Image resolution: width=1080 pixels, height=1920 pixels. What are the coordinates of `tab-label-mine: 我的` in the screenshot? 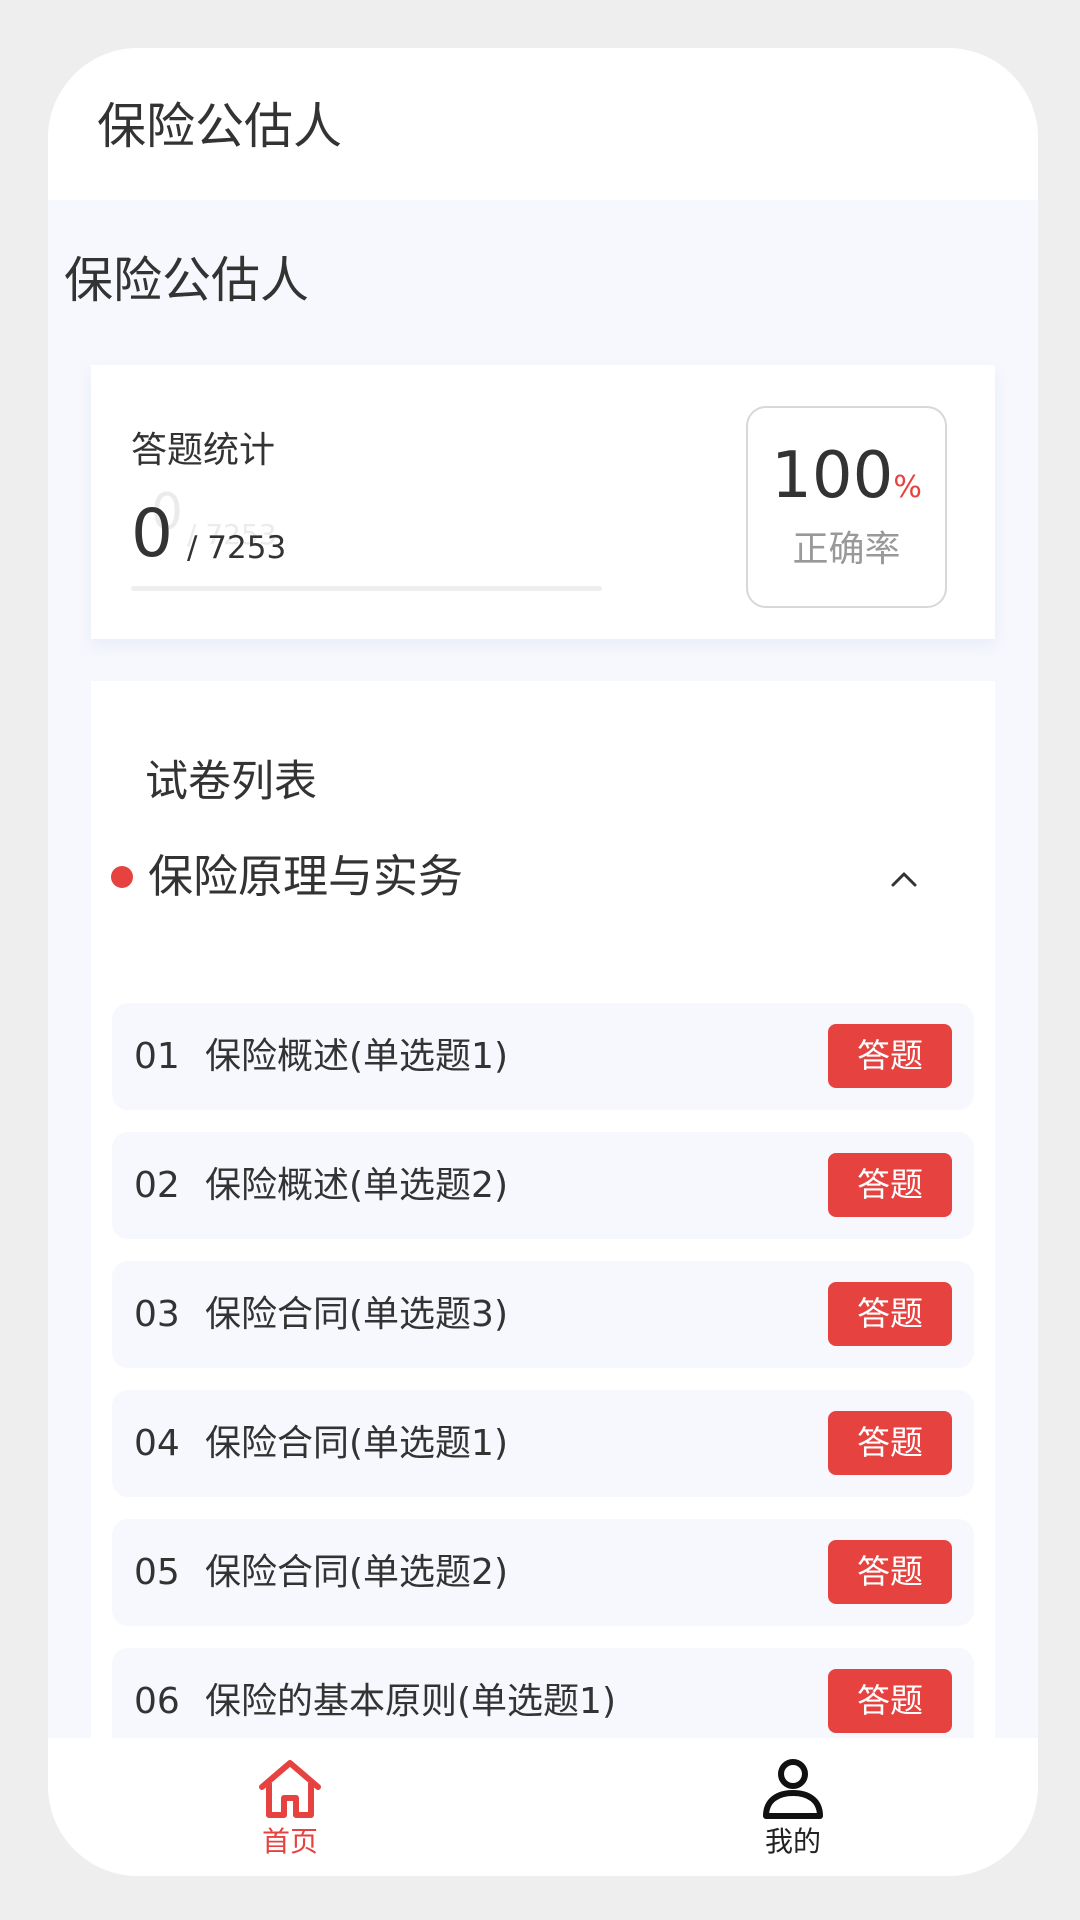 It's located at (792, 1841).